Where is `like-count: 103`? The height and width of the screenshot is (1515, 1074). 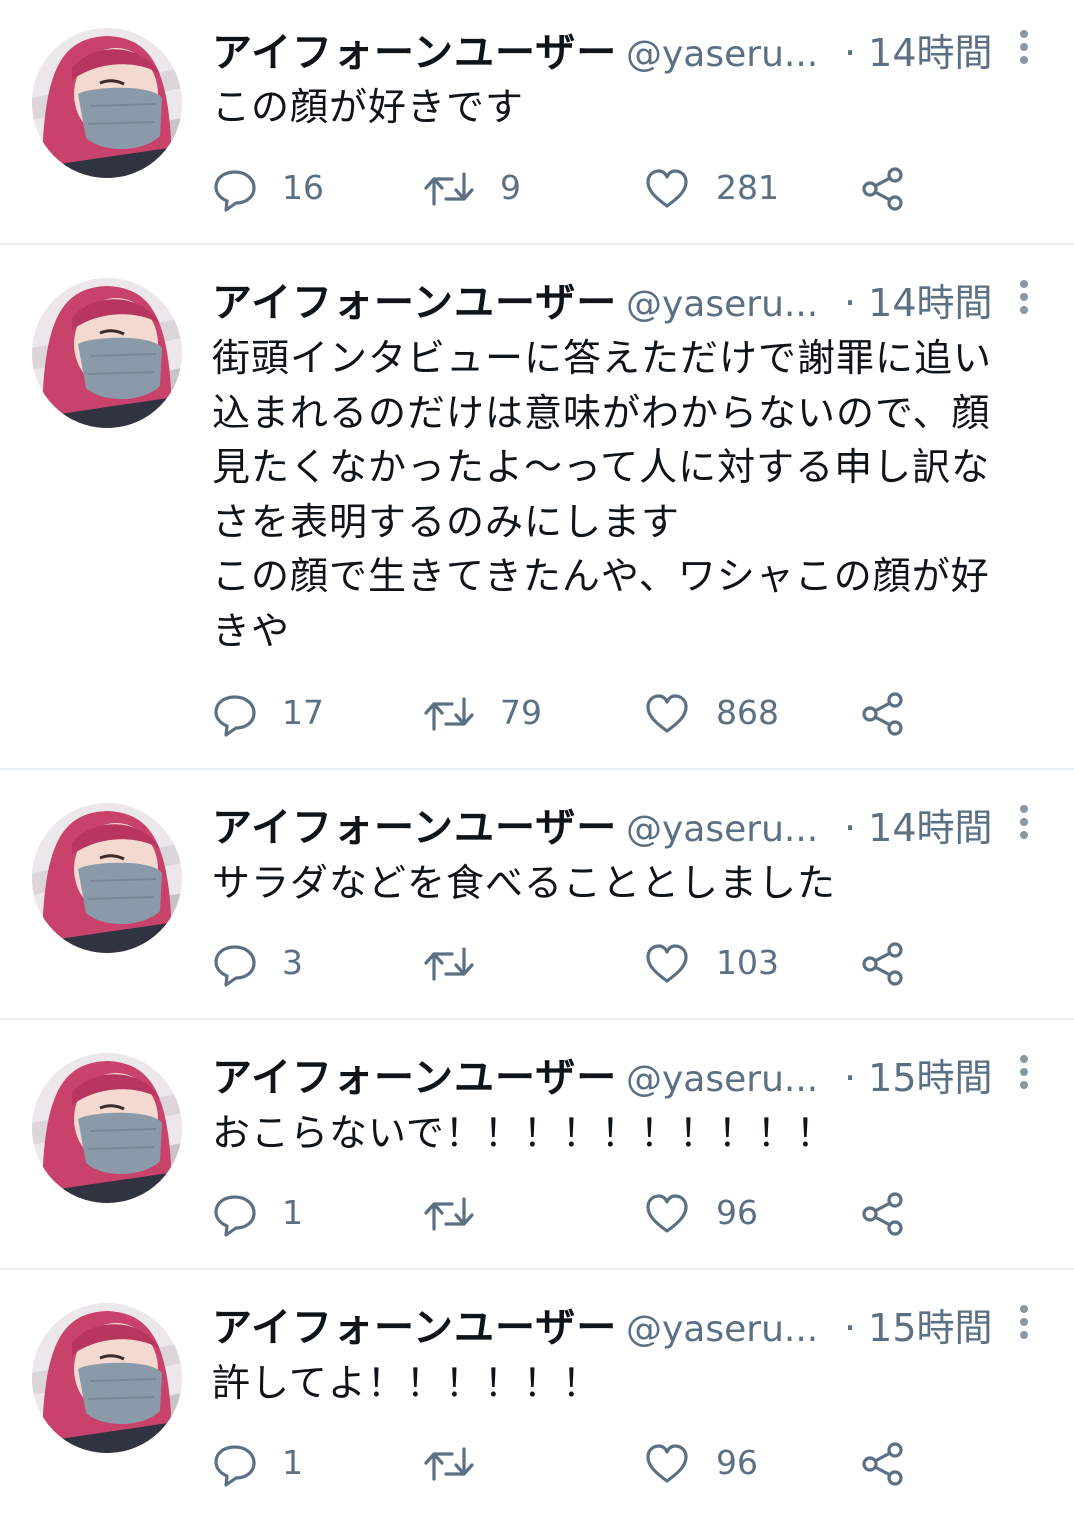 like-count: 103 is located at coordinates (747, 962).